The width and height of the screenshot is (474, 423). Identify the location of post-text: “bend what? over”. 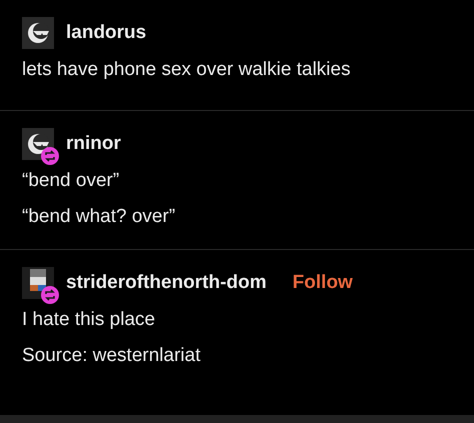
(99, 217).